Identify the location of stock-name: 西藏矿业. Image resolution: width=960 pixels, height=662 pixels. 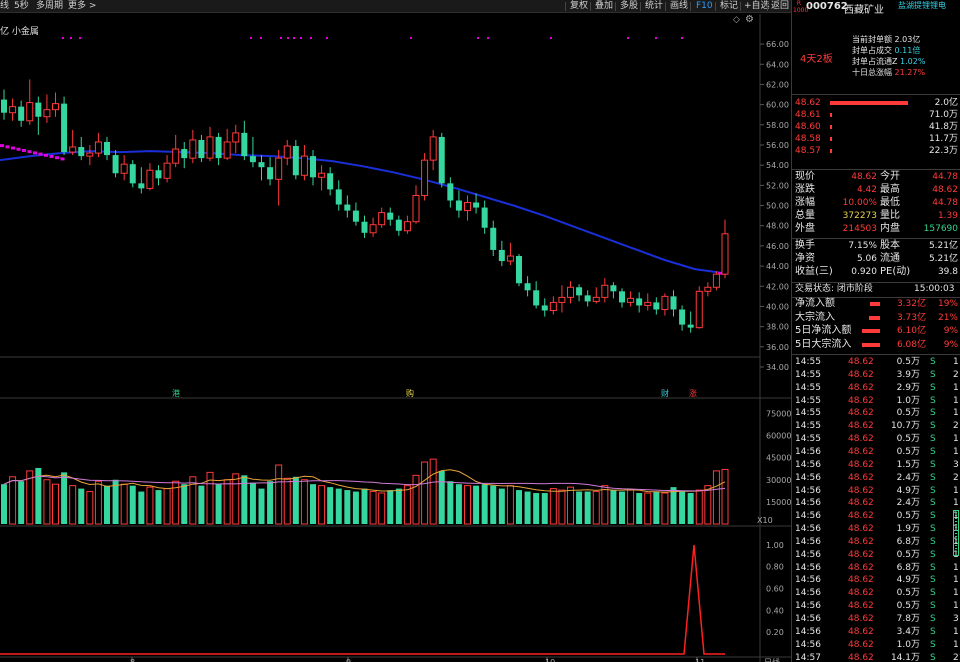
(864, 8).